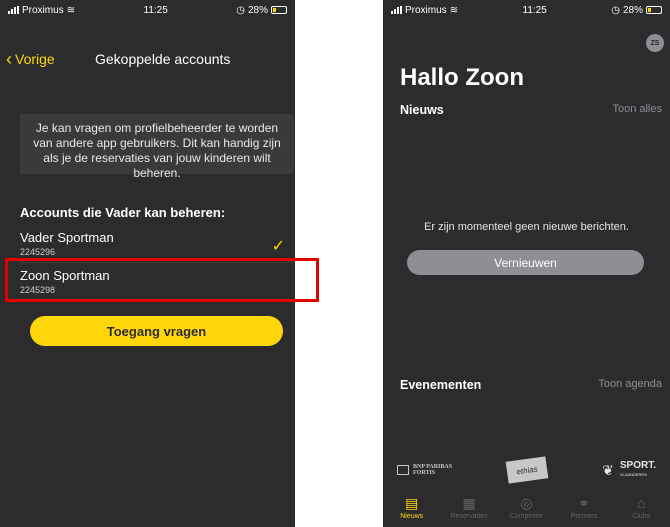 The image size is (670, 527). What do you see at coordinates (526, 516) in the screenshot?
I see `tab-label: Competitie` at bounding box center [526, 516].